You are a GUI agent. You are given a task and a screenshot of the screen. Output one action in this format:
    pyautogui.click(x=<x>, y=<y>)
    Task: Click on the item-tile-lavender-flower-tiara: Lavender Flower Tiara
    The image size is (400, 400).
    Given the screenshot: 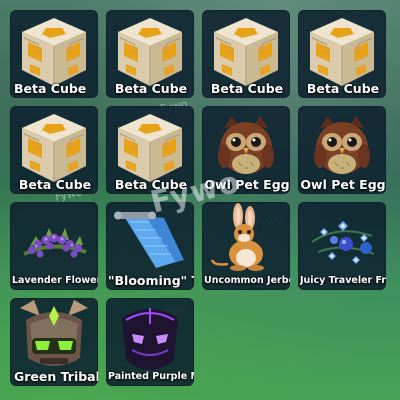 What is the action you would take?
    pyautogui.click(x=54, y=246)
    